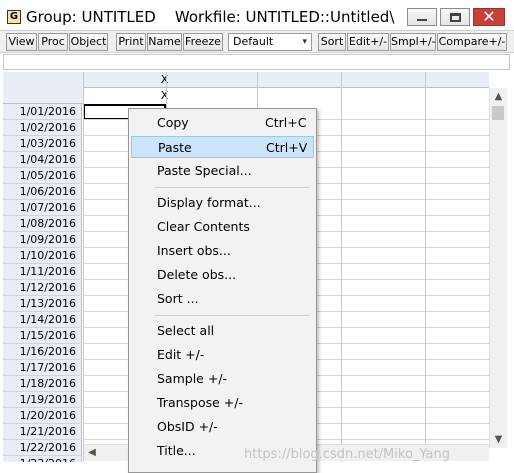 This screenshot has height=473, width=514. What do you see at coordinates (187, 426) in the screenshot?
I see `menu-item-label: ObsID +/-` at bounding box center [187, 426].